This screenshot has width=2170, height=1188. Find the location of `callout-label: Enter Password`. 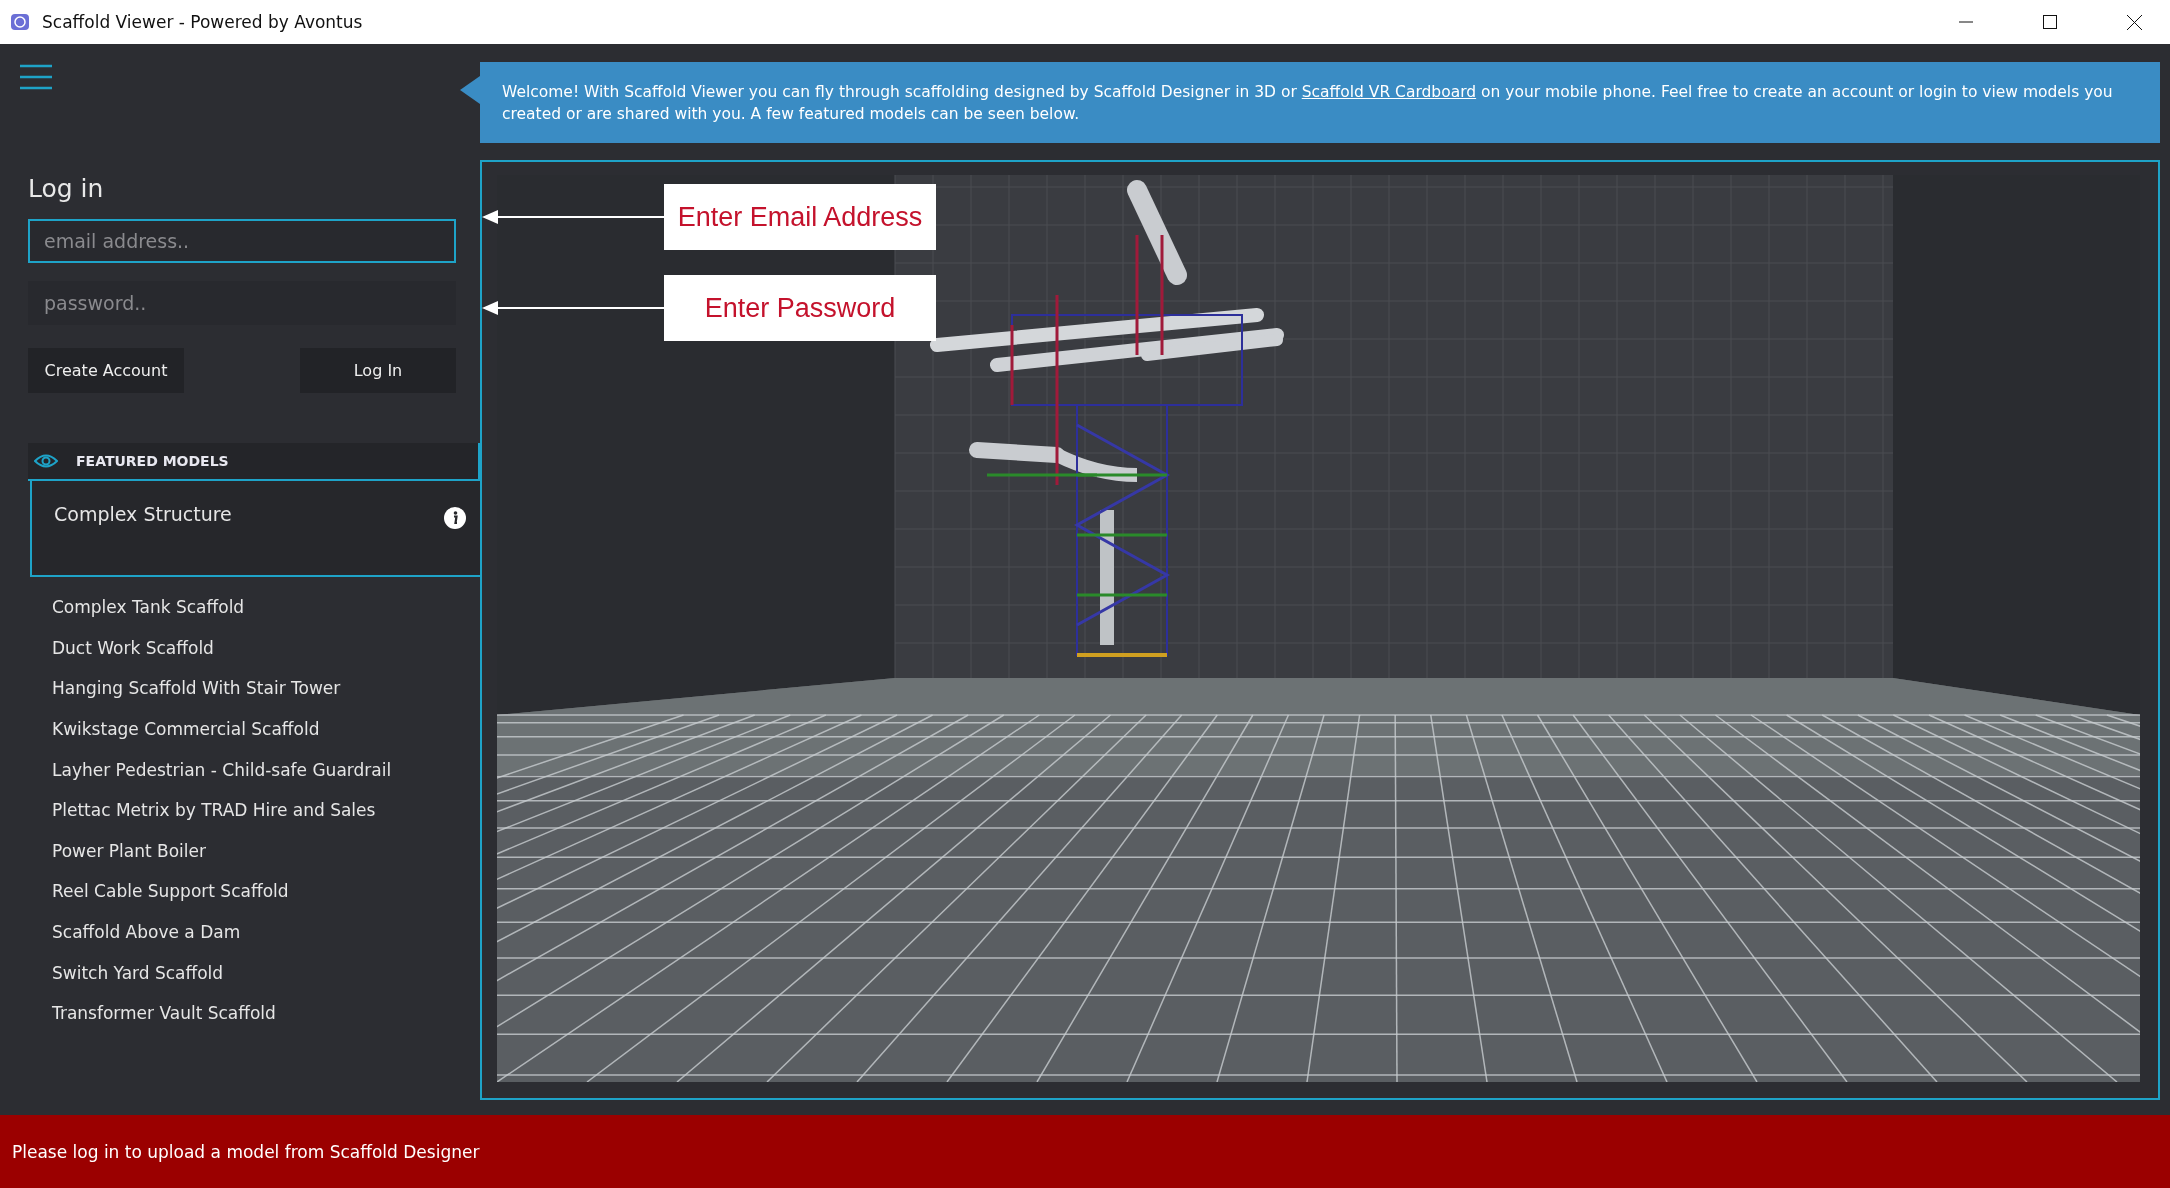

callout-label: Enter Password is located at coordinates (800, 308).